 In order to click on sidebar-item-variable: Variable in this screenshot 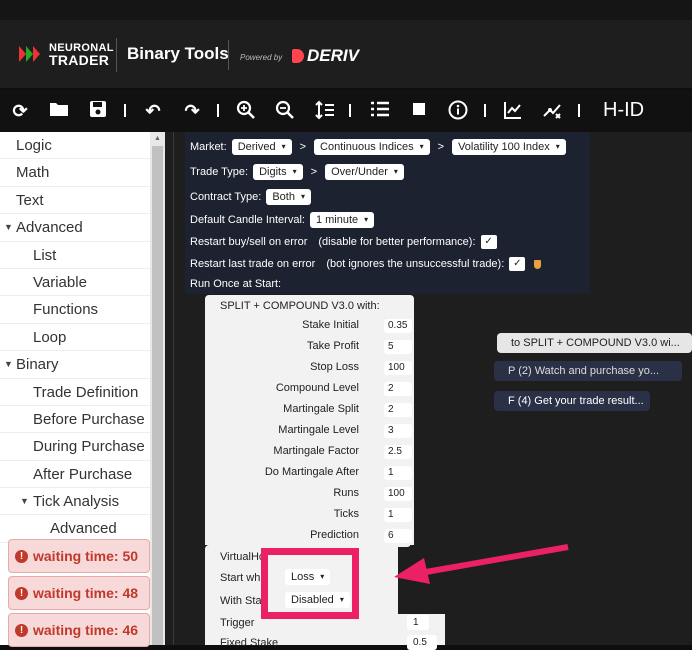, I will do `click(75, 283)`.